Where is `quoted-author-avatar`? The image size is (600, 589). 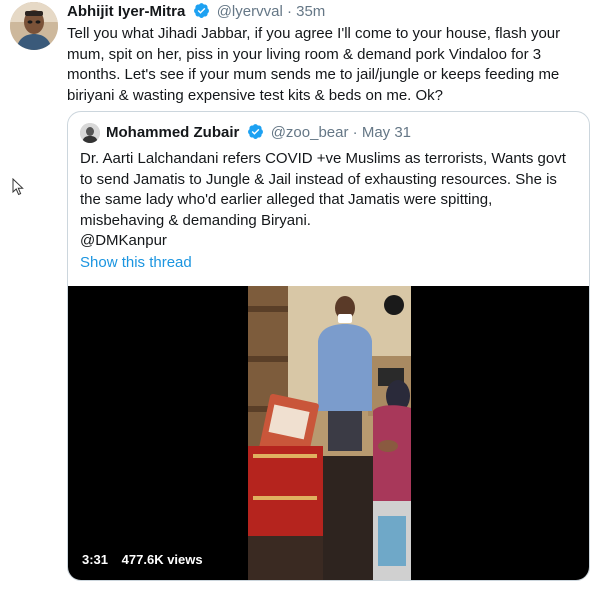 quoted-author-avatar is located at coordinates (90, 133).